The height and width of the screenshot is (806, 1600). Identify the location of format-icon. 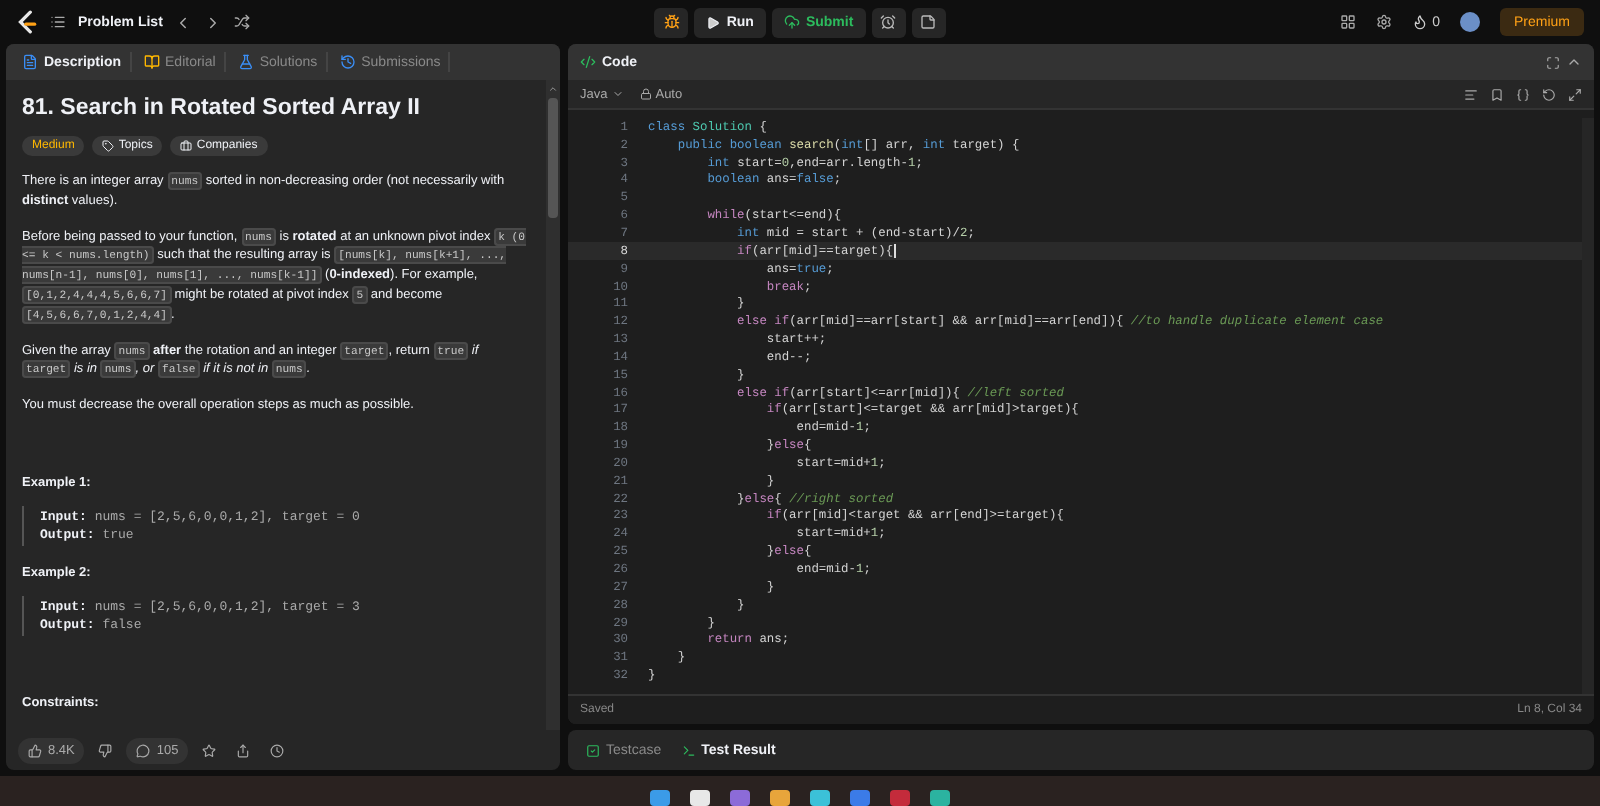
(1471, 94).